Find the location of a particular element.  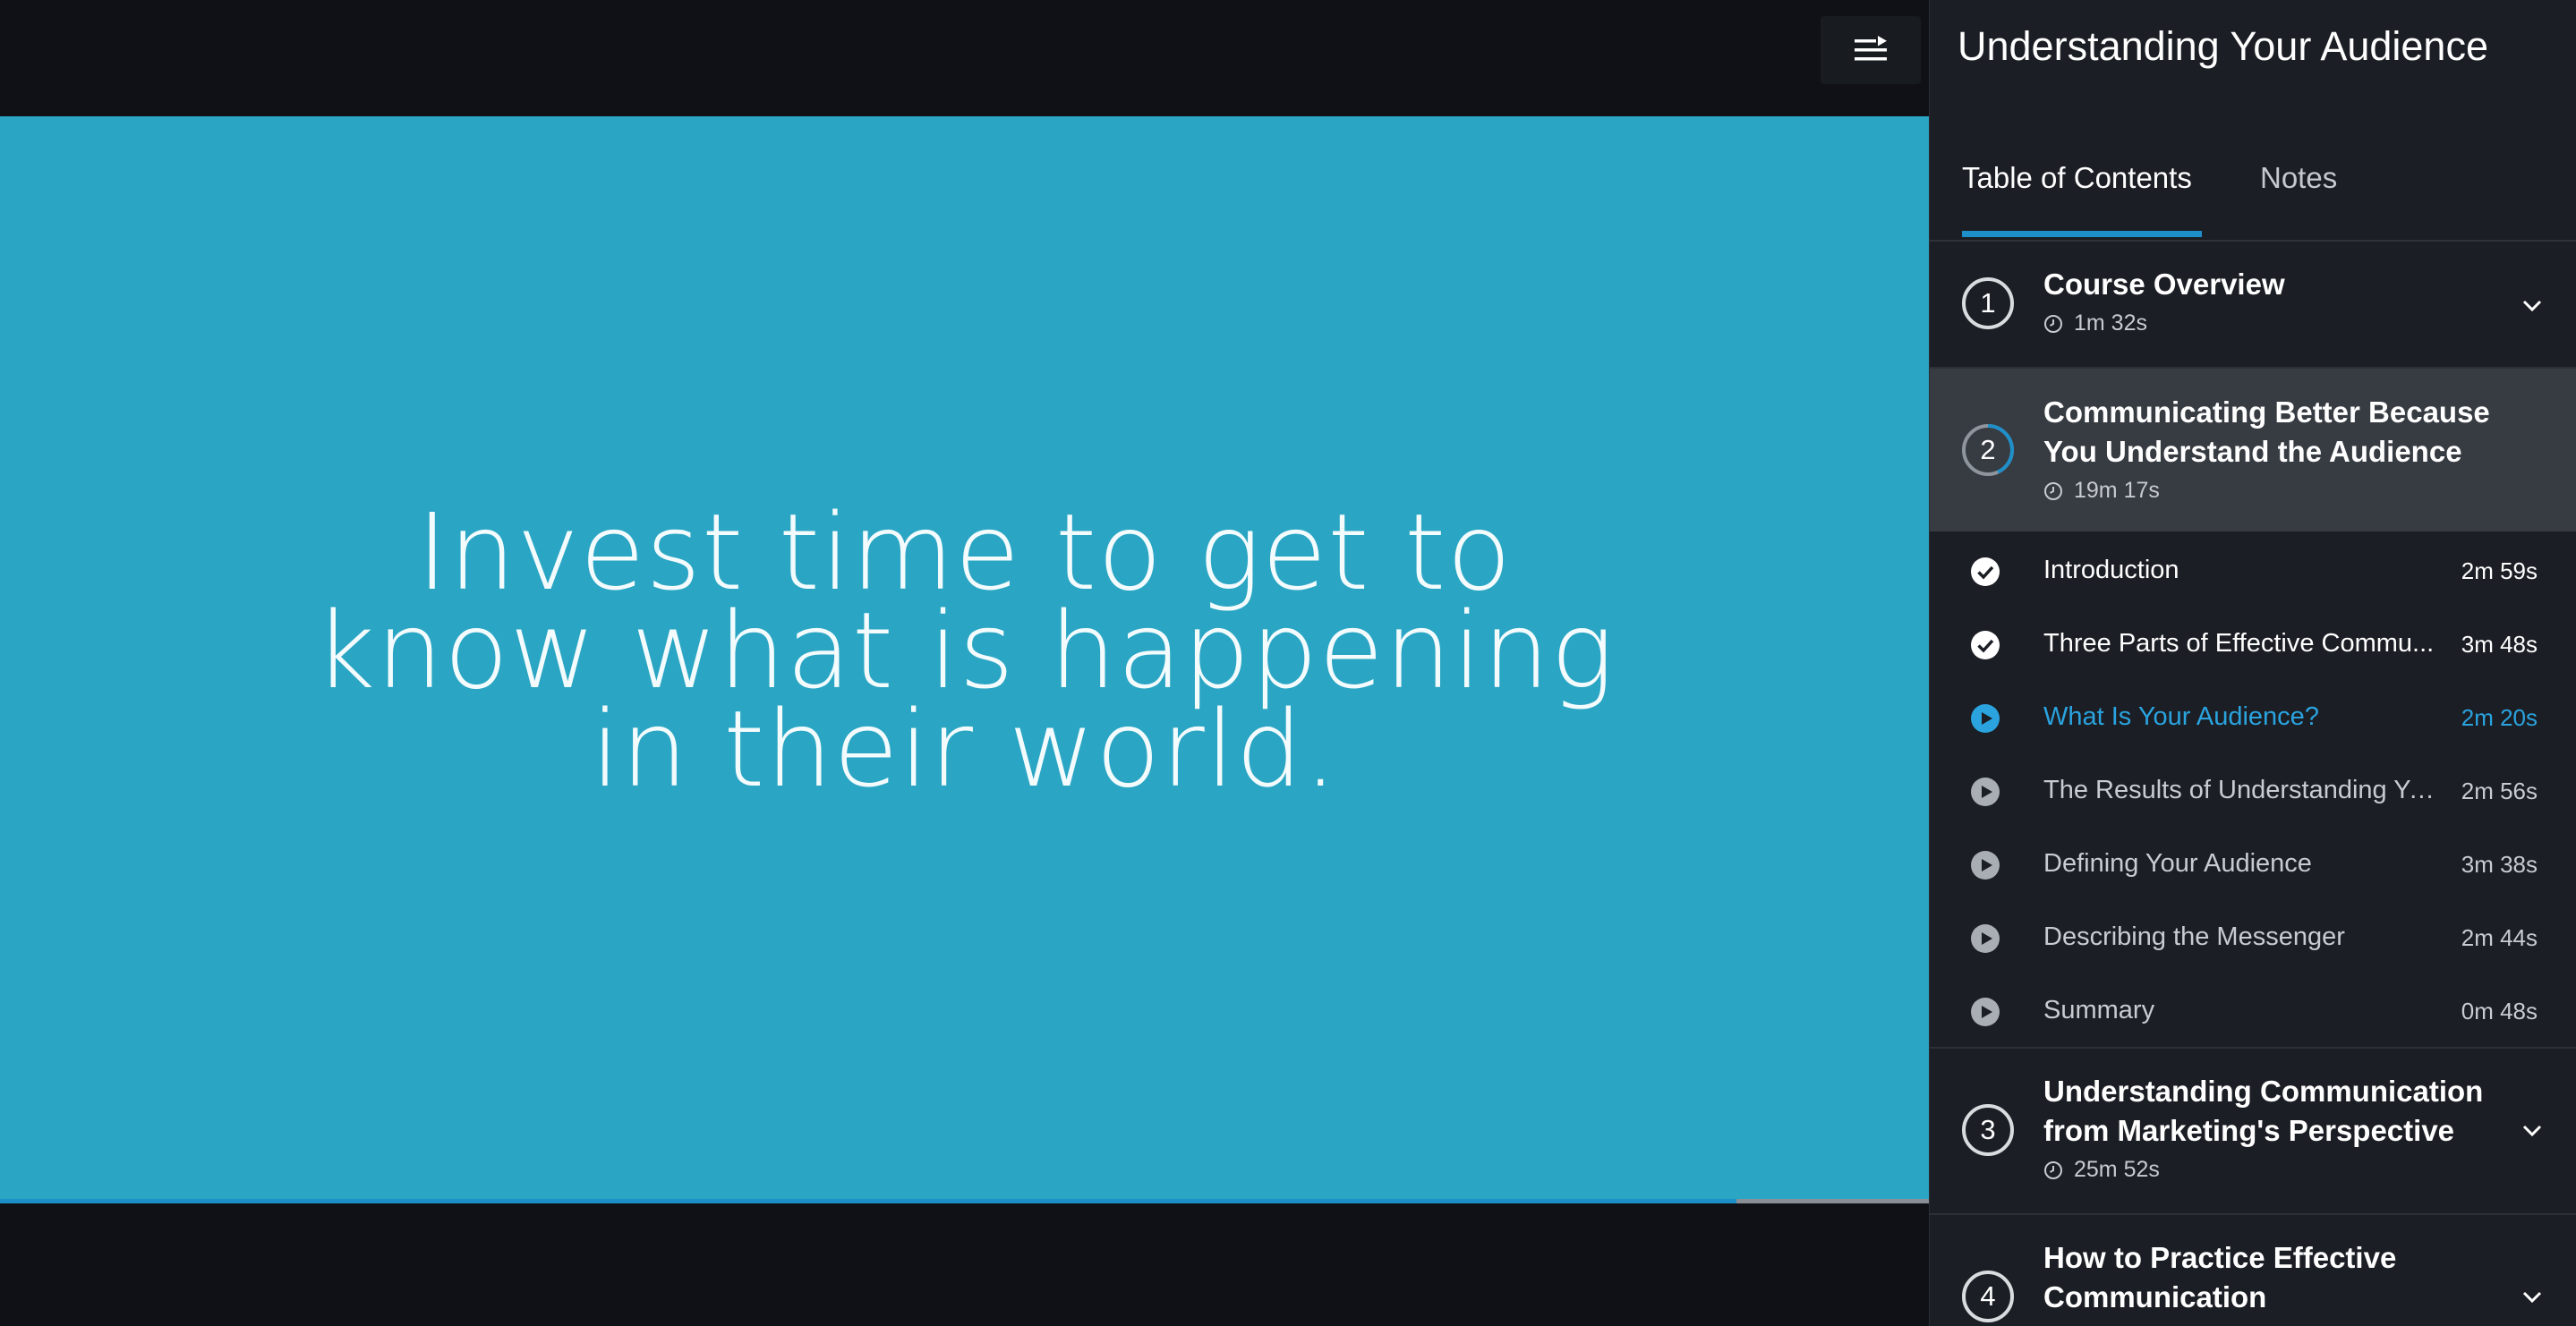

clip-duration: 2m 20s is located at coordinates (2499, 717).